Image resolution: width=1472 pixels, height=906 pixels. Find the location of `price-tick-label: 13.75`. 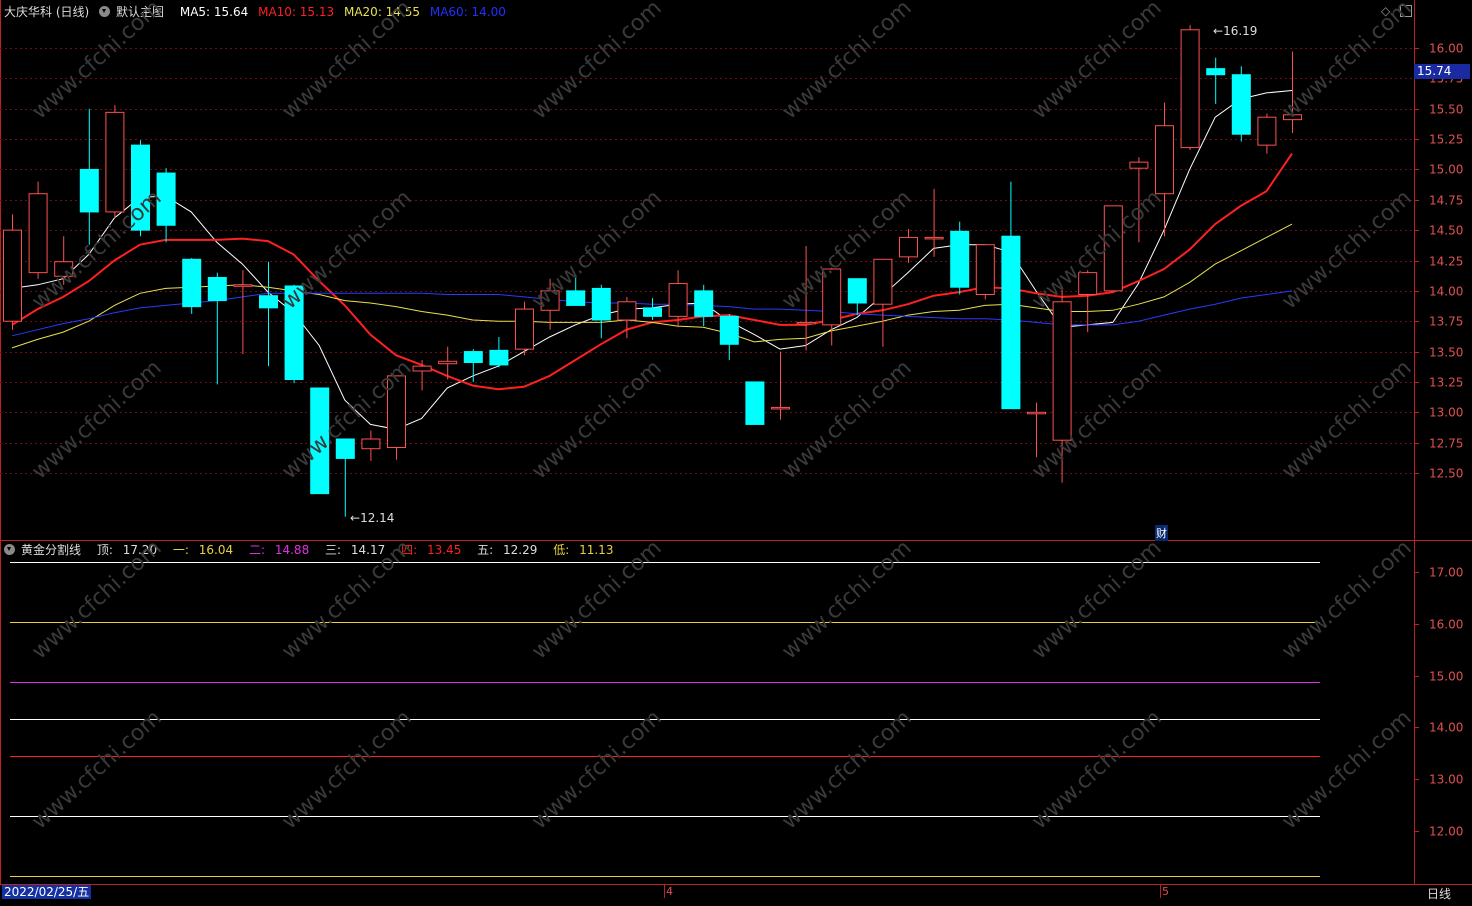

price-tick-label: 13.75 is located at coordinates (1446, 322).